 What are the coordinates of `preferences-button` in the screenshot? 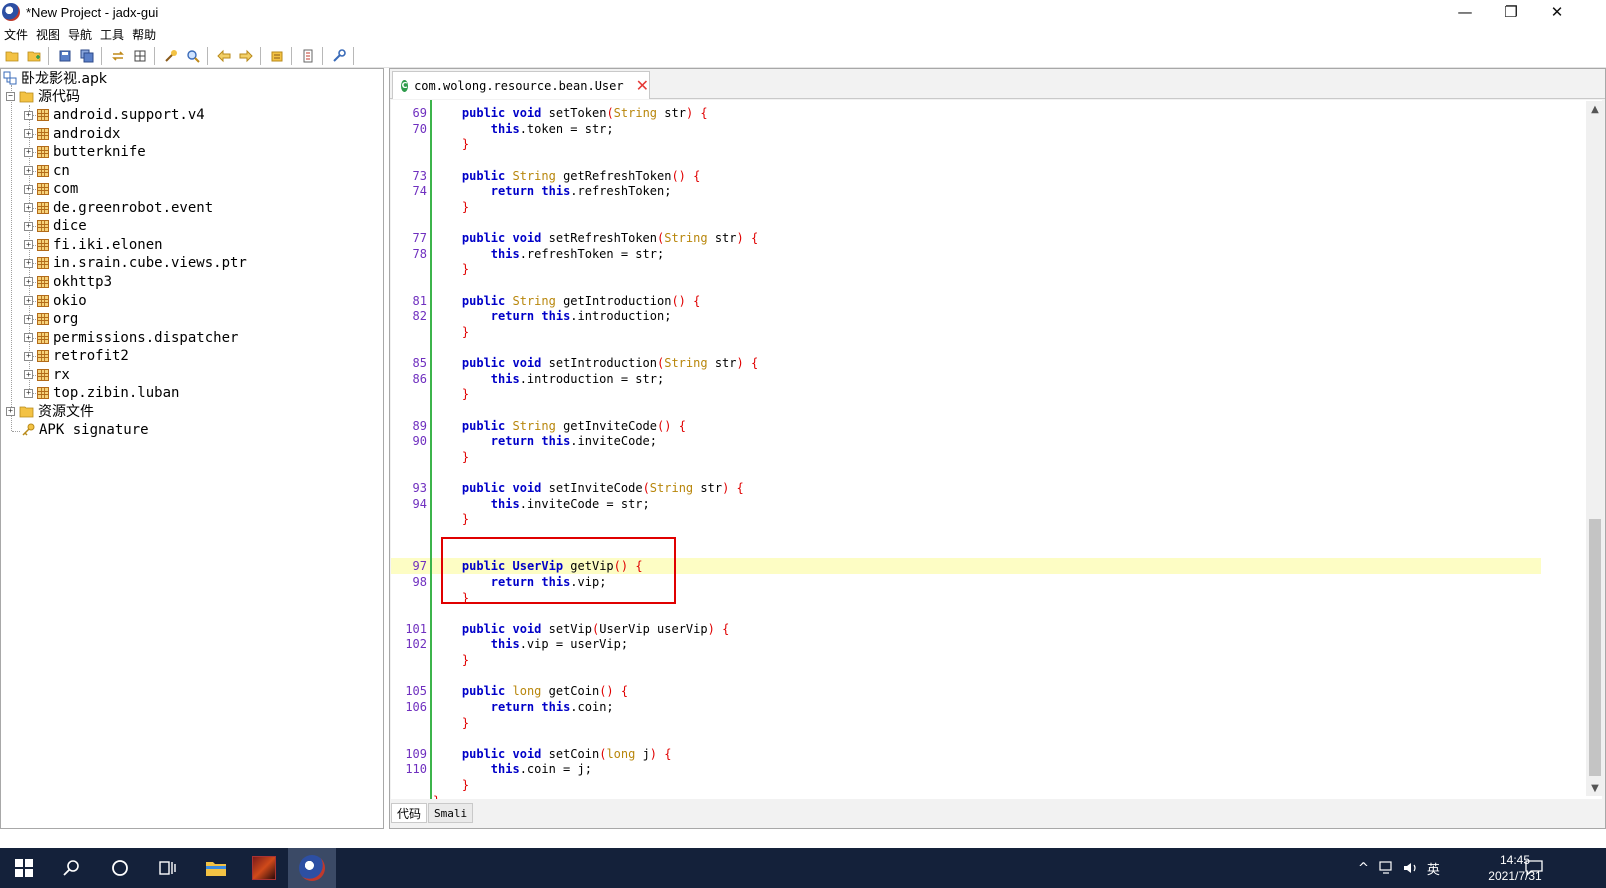 It's located at (308, 56).